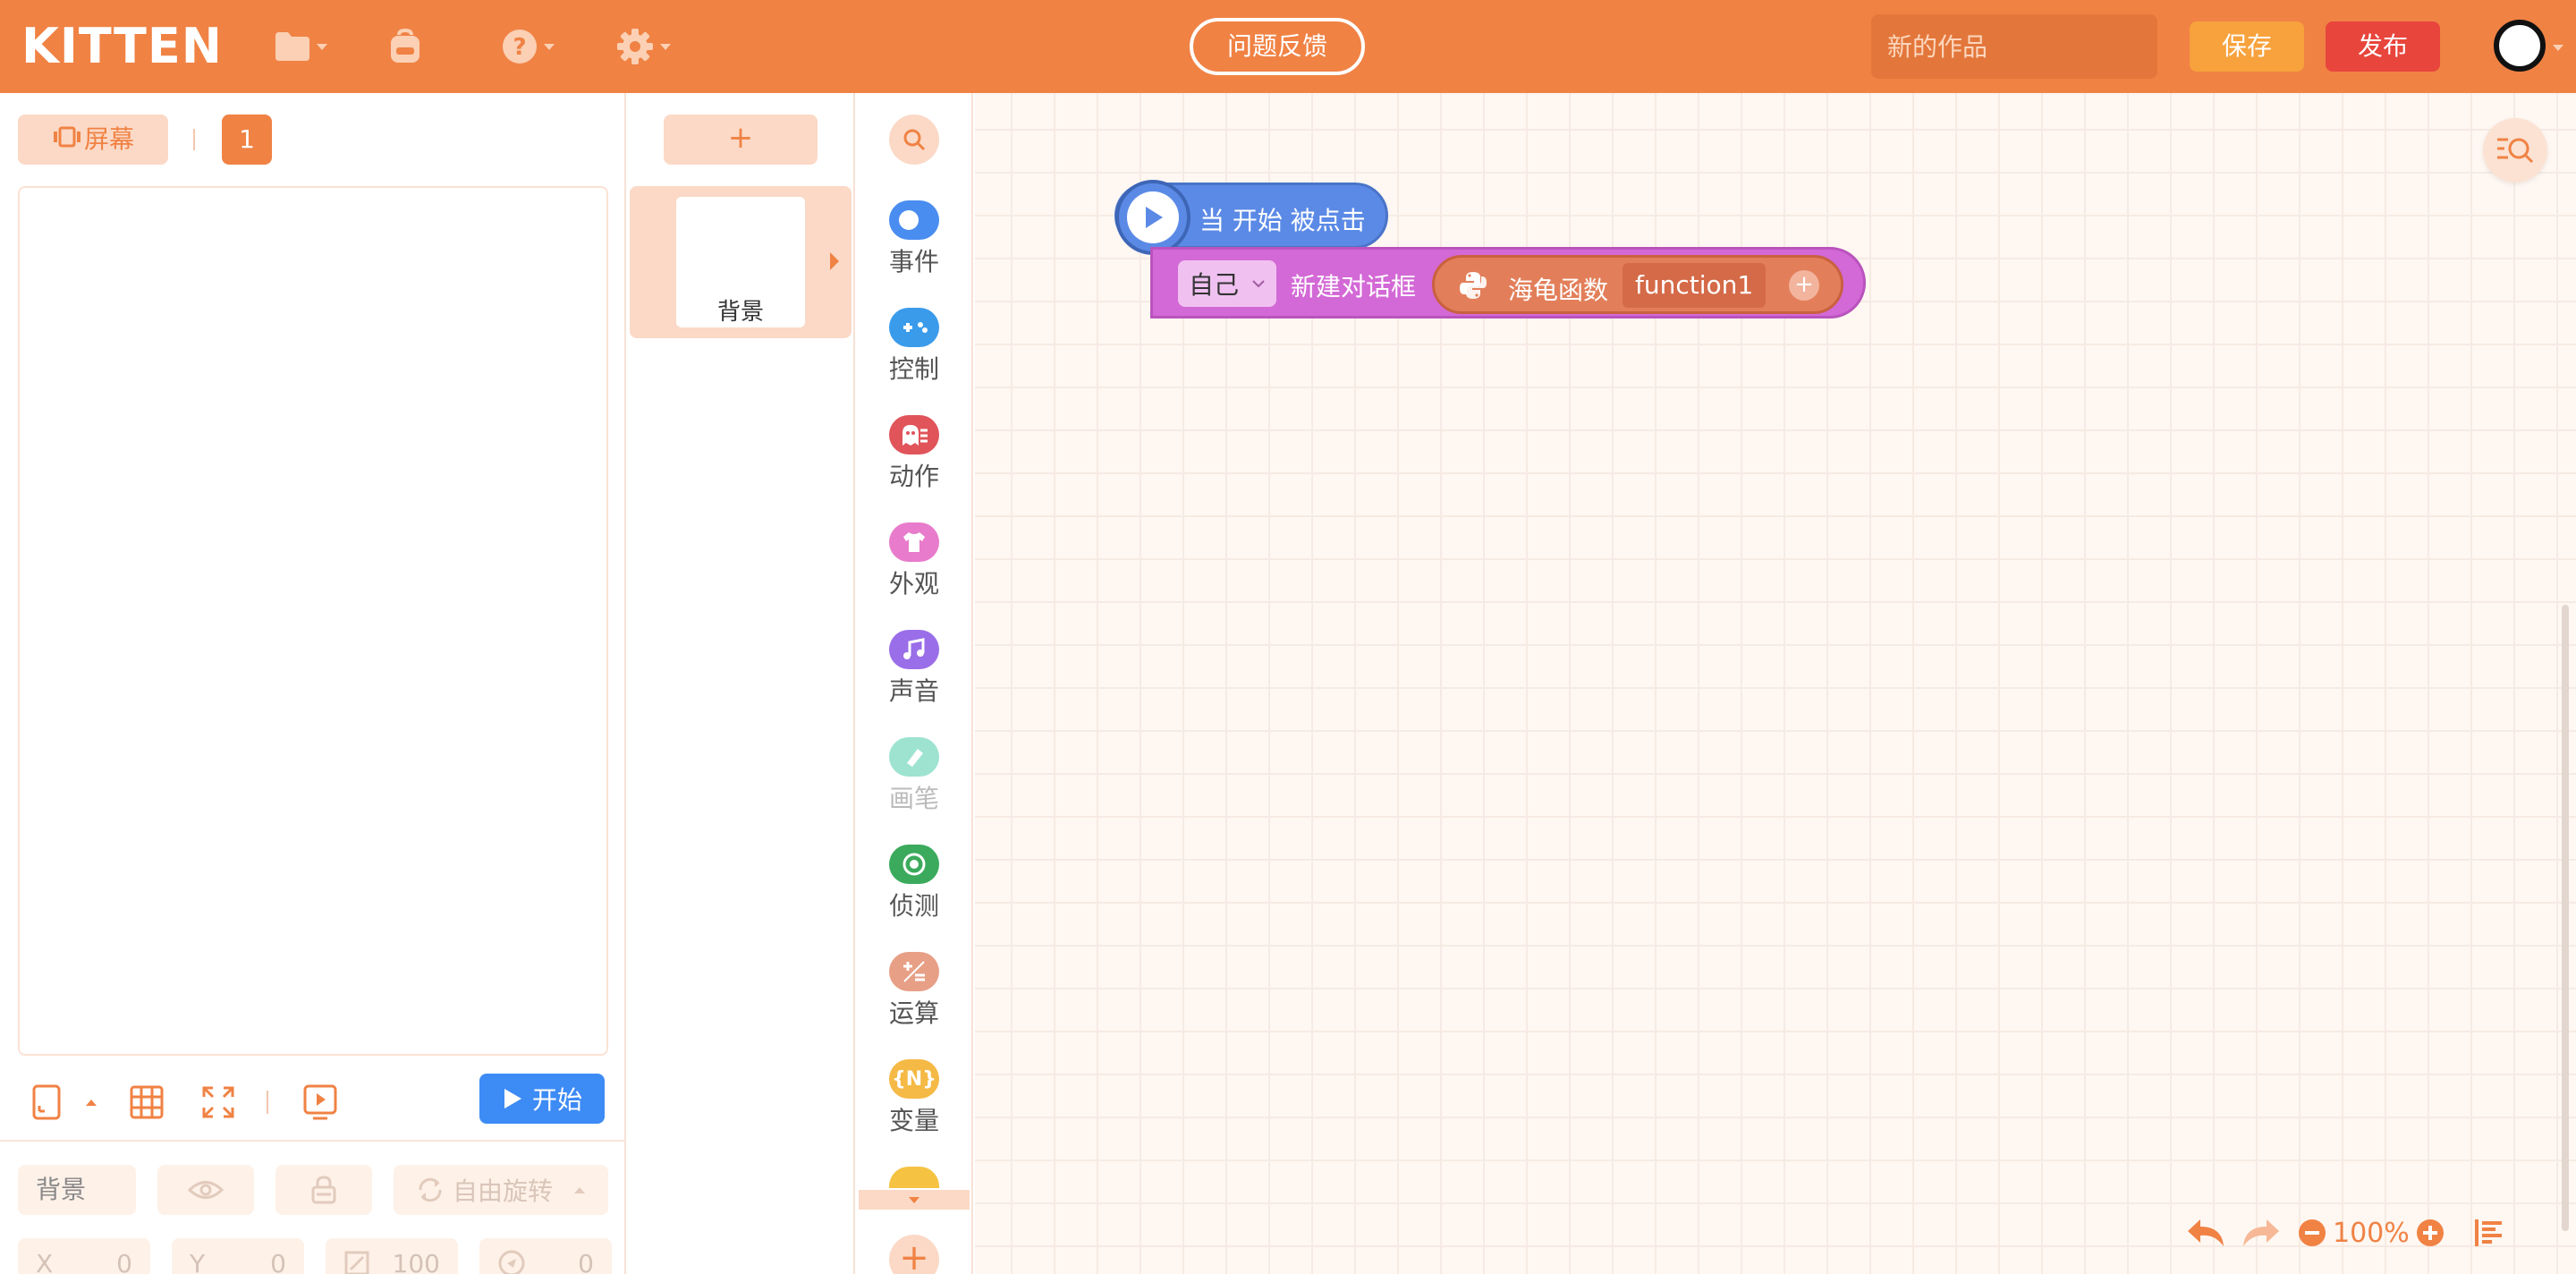 Image resolution: width=2576 pixels, height=1274 pixels. What do you see at coordinates (741, 140) in the screenshot?
I see `add-sprite-button: +` at bounding box center [741, 140].